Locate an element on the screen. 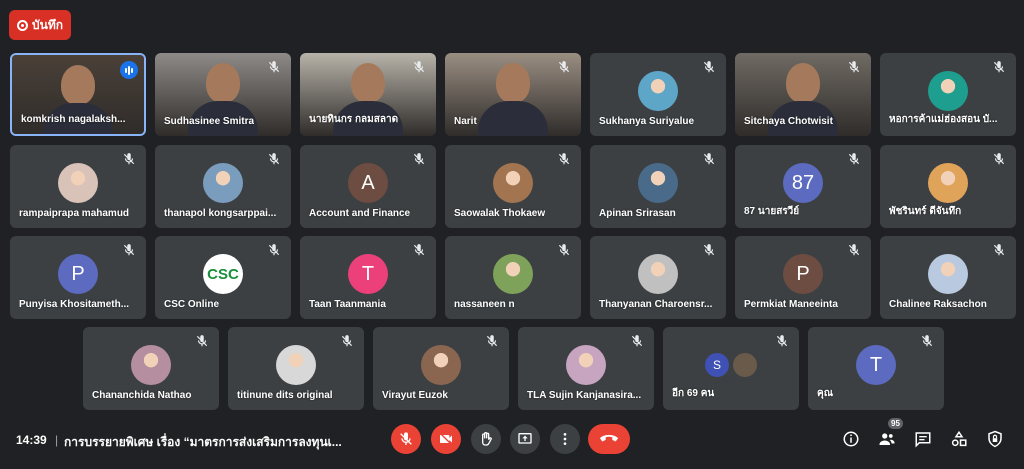 Image resolution: width=1024 pixels, height=469 pixels. people-button is located at coordinates (887, 439).